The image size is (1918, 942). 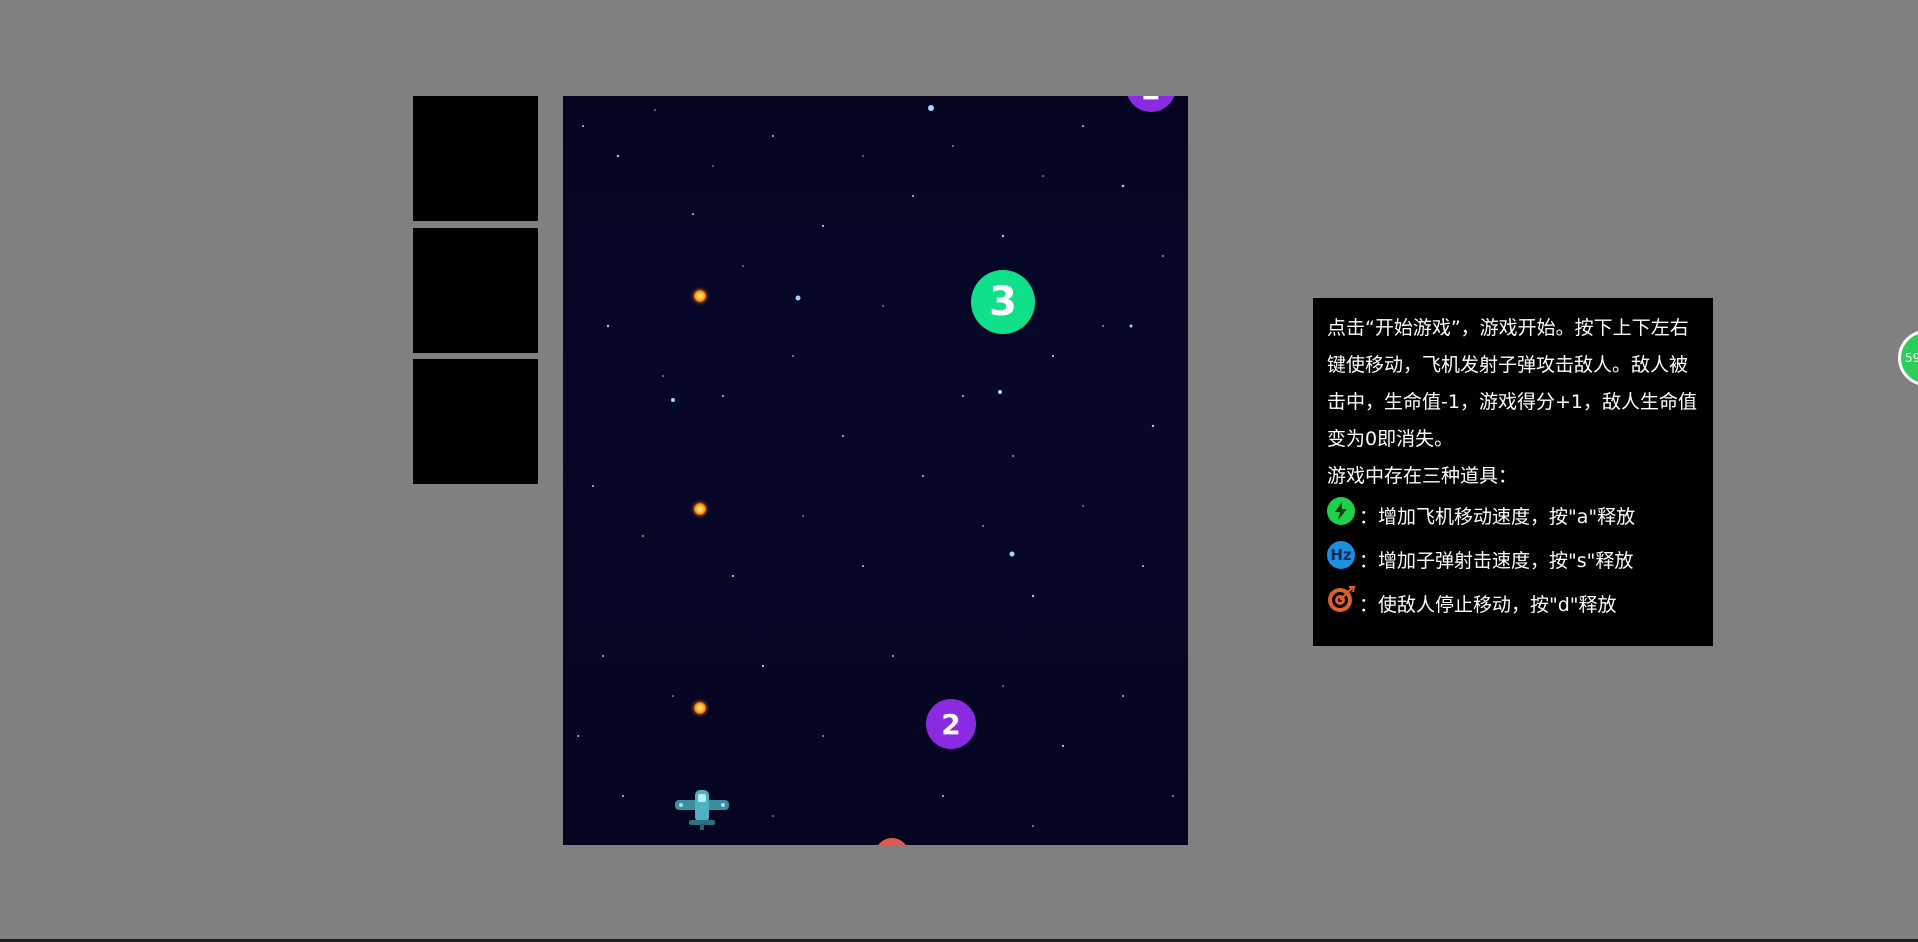 I want to click on item-description-freeze: ：使敌人停止移动，按"d"释放, so click(x=1513, y=605).